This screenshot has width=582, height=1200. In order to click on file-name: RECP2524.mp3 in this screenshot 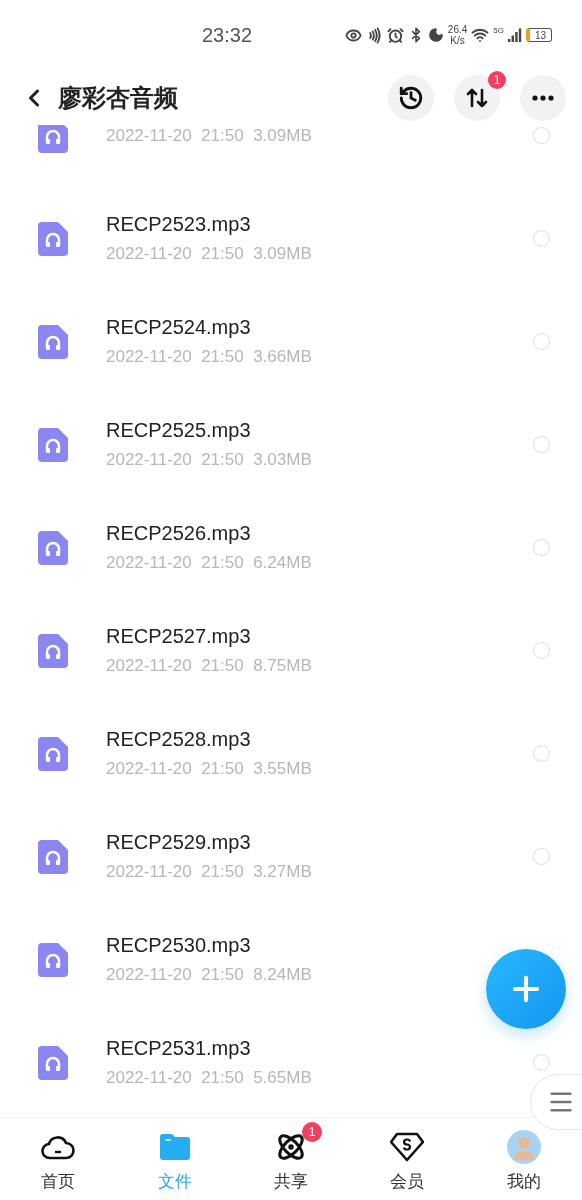, I will do `click(179, 327)`.